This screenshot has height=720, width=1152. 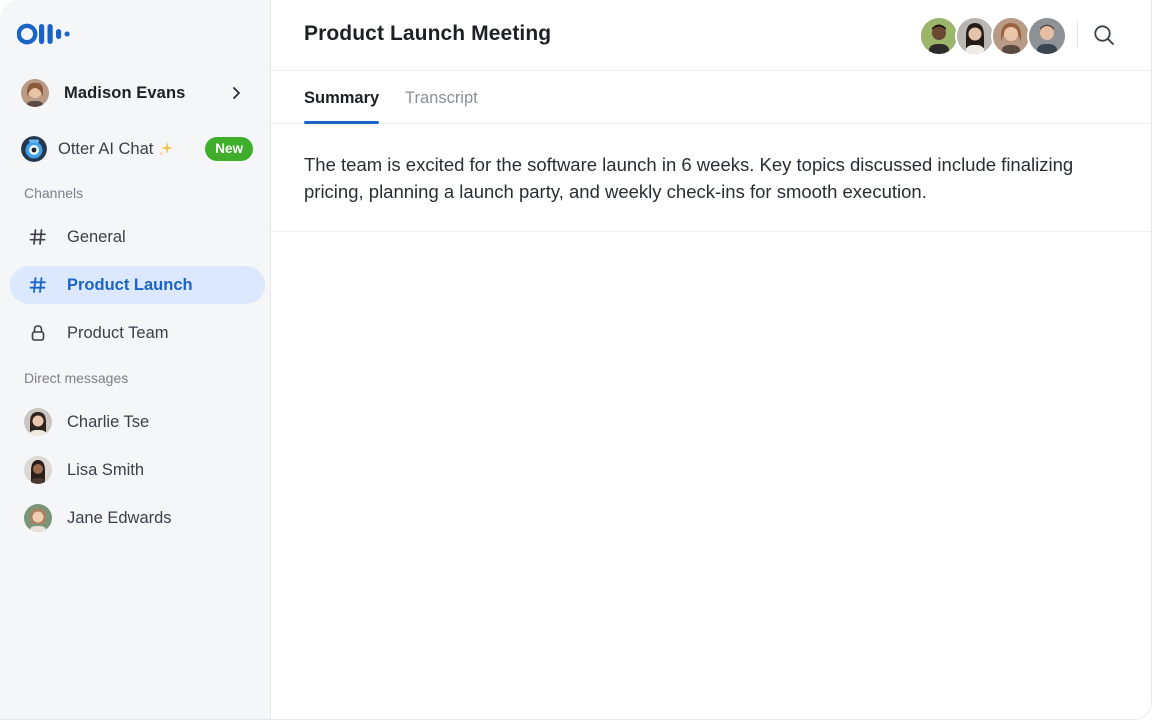 I want to click on lock-icon, so click(x=38, y=333).